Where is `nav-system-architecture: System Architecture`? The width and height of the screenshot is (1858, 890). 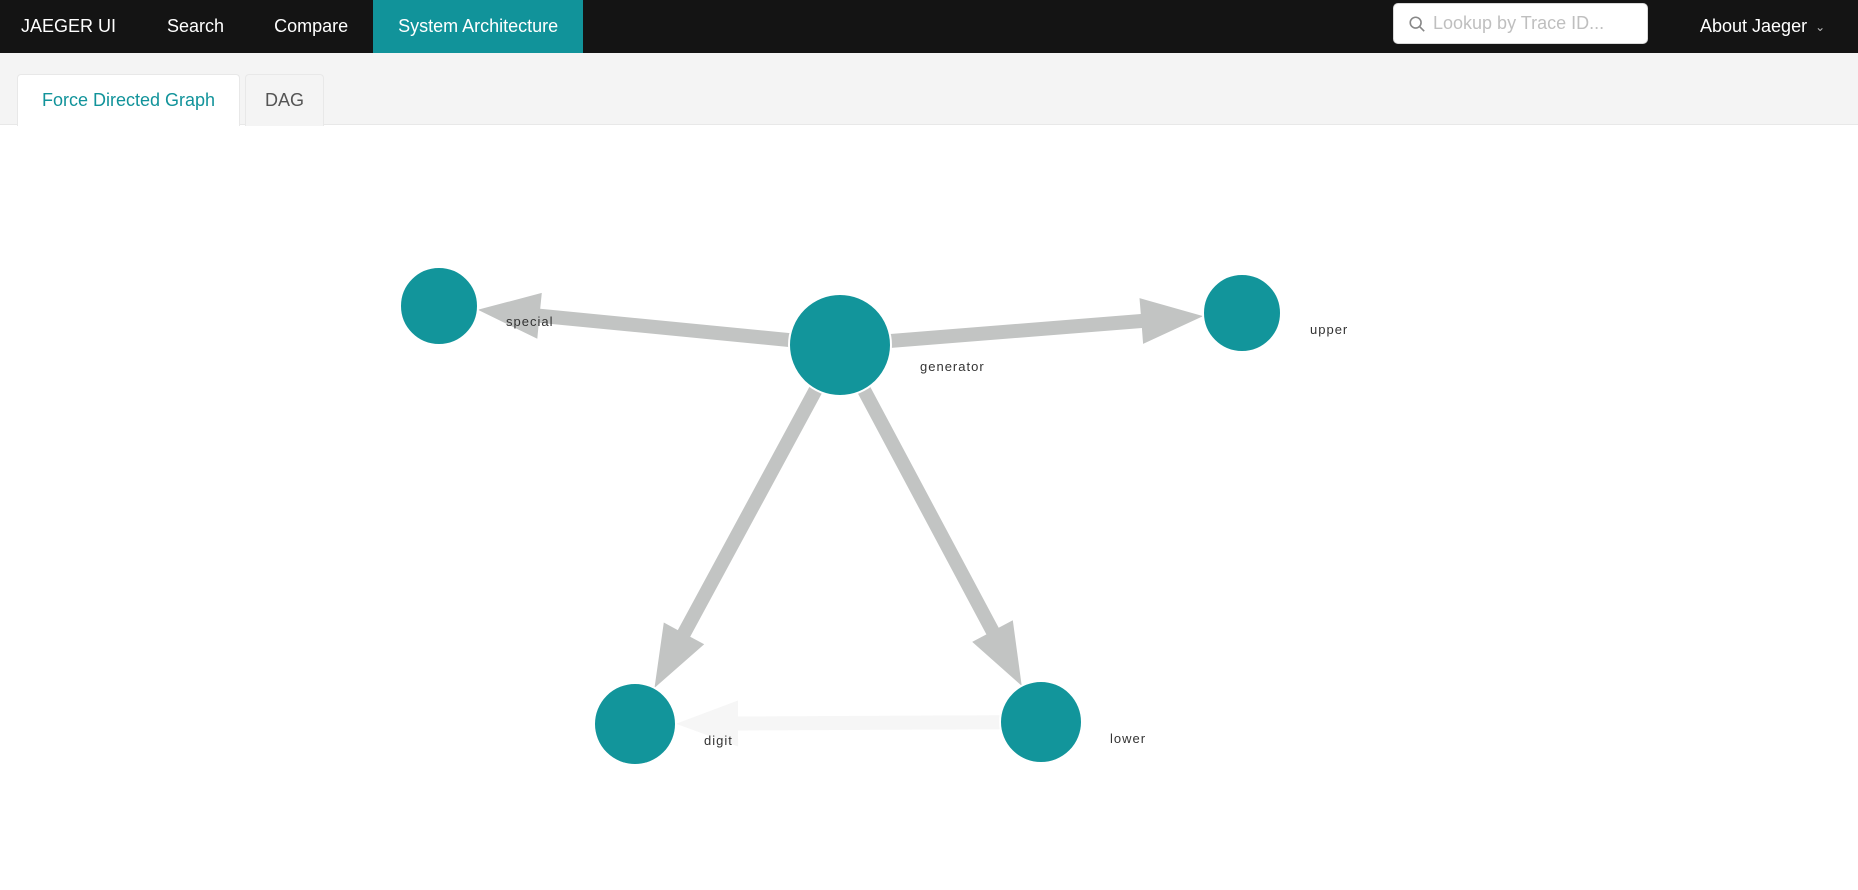
nav-system-architecture: System Architecture is located at coordinates (478, 26).